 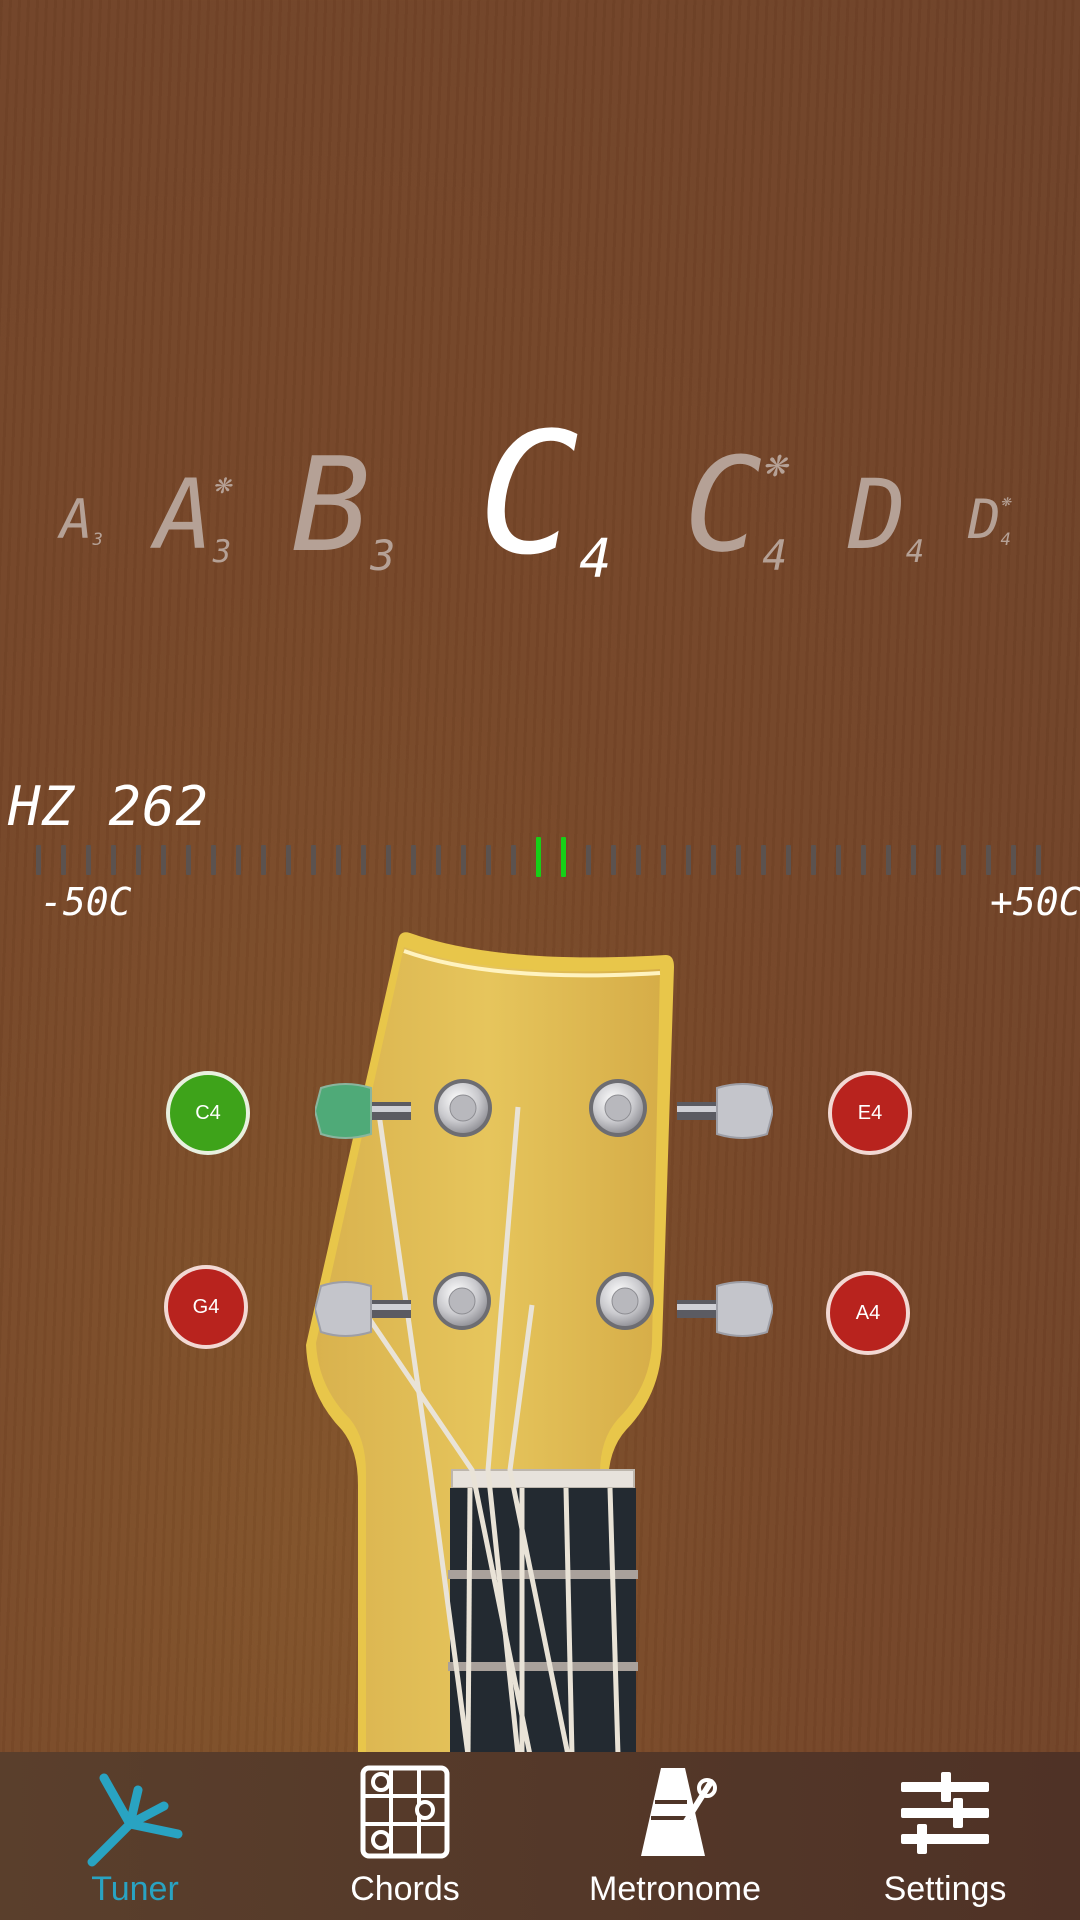 I want to click on tuning-fork-icon, so click(x=135, y=1820).